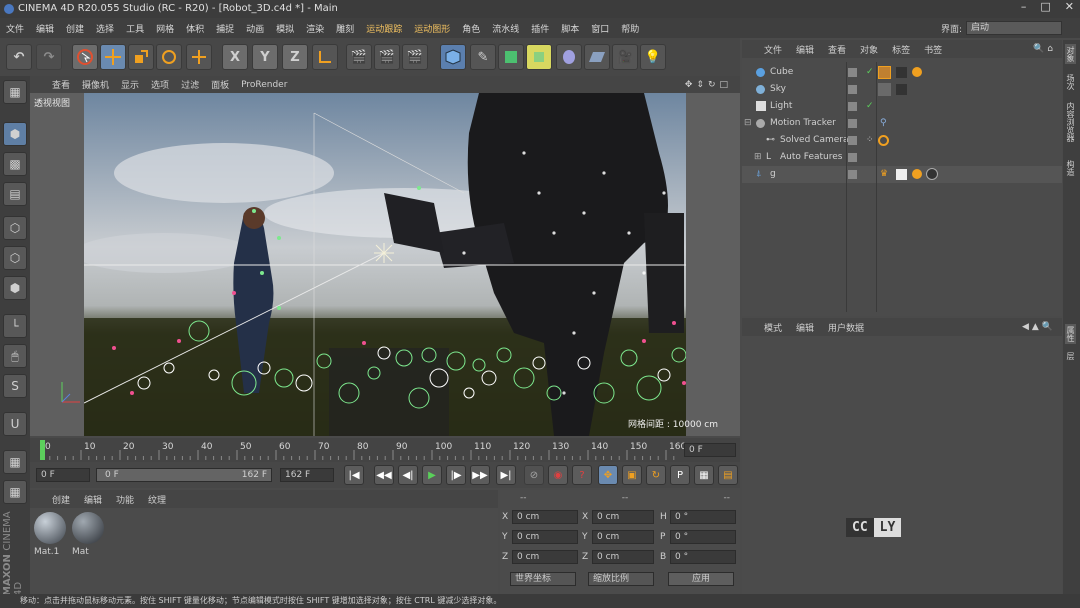 Image resolution: width=1080 pixels, height=608 pixels. Describe the element at coordinates (345, 28) in the screenshot. I see `menu-sculpt: 雕刻` at that location.